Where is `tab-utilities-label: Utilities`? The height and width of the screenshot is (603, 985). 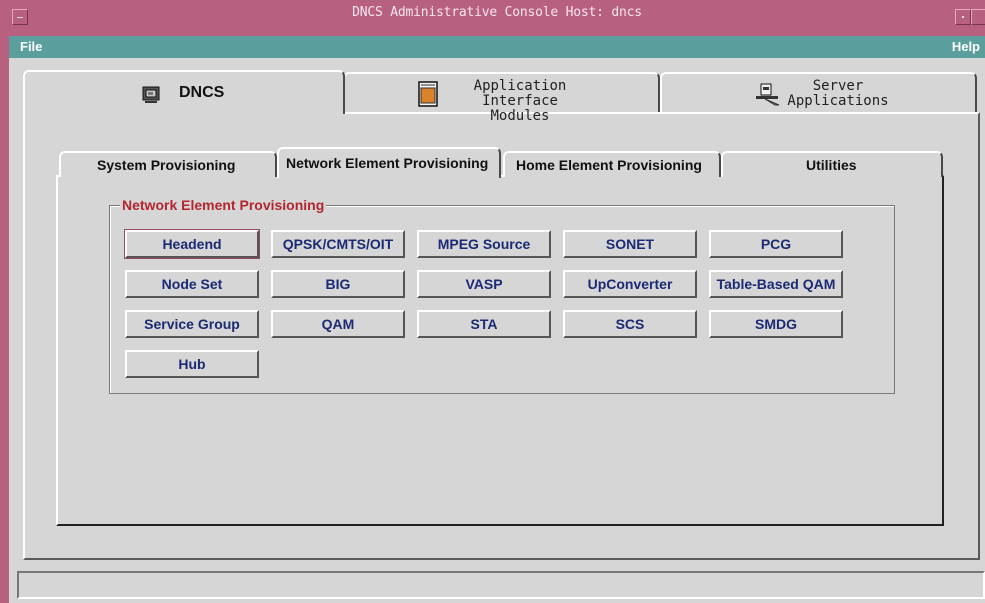
tab-utilities-label: Utilities is located at coordinates (831, 165).